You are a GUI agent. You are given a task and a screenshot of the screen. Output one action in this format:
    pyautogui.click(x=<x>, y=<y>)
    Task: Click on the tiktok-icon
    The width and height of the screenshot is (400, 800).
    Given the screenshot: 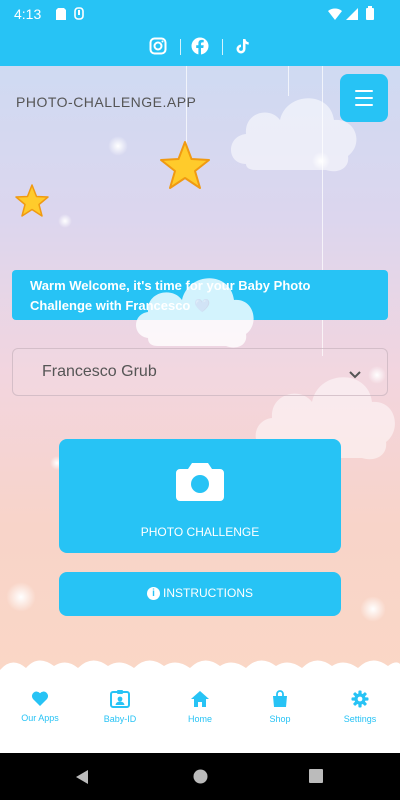 What is the action you would take?
    pyautogui.click(x=243, y=47)
    